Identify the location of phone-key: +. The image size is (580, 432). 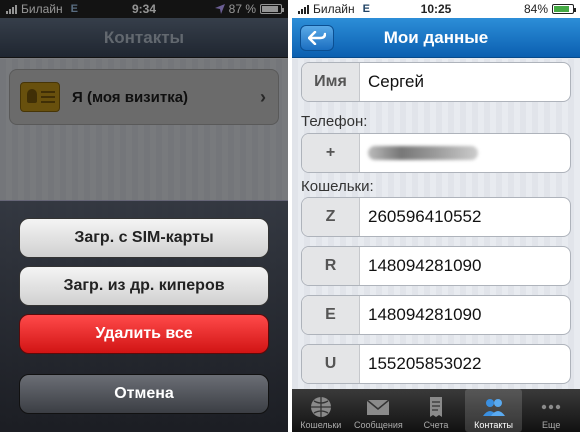
(331, 153).